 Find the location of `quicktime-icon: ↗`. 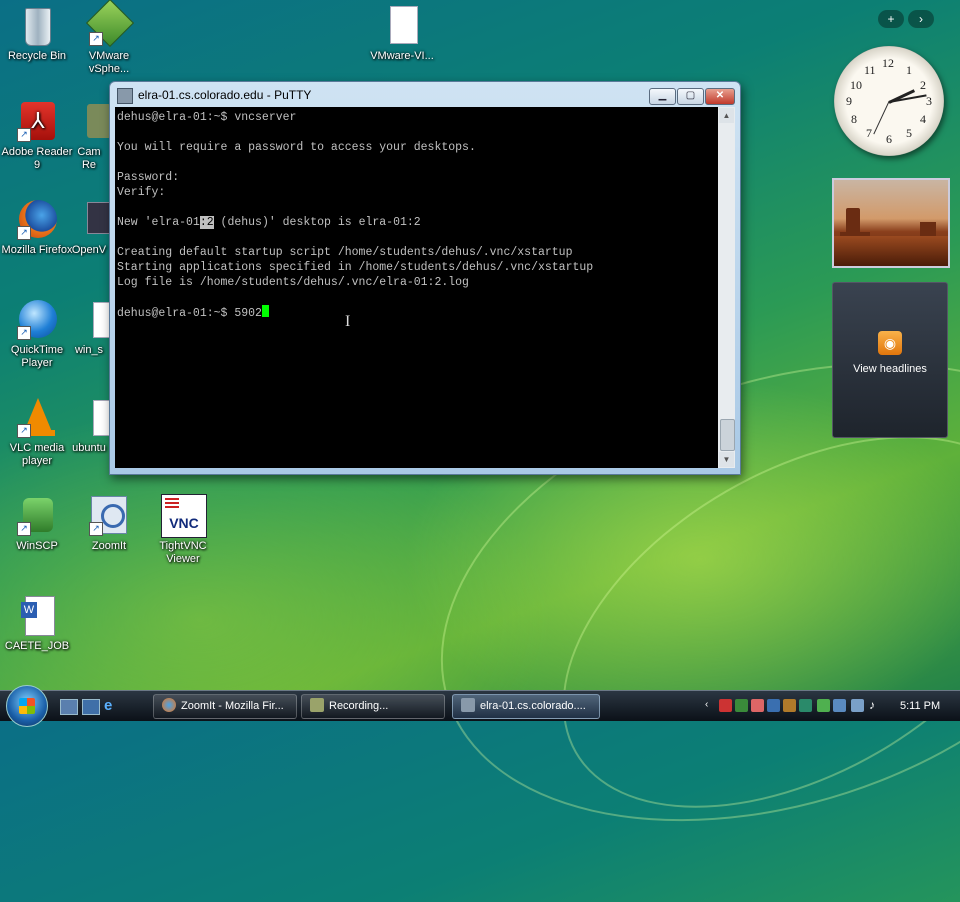

quicktime-icon: ↗ is located at coordinates (37, 320).